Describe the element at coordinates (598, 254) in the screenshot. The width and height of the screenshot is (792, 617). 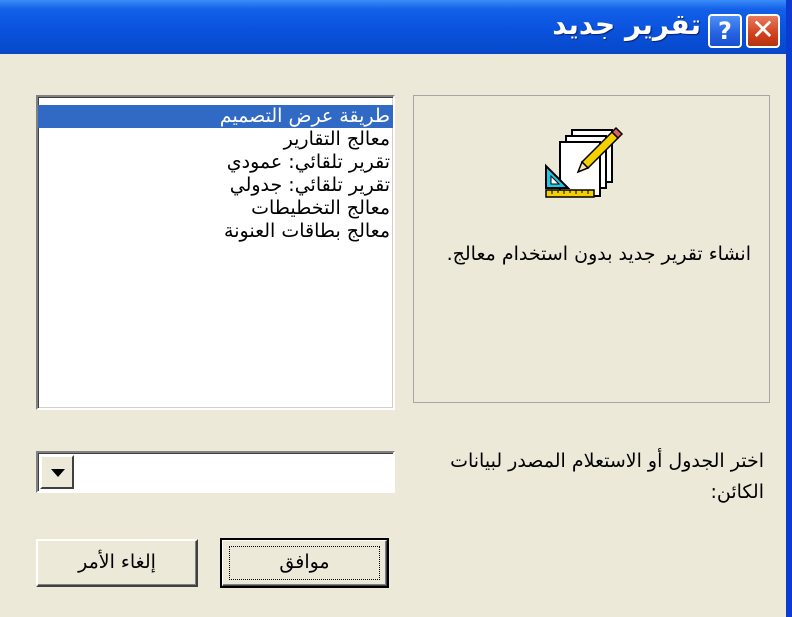
I see `preview-description: انشاء تقرير جديد بدون استخدام معالج.` at that location.